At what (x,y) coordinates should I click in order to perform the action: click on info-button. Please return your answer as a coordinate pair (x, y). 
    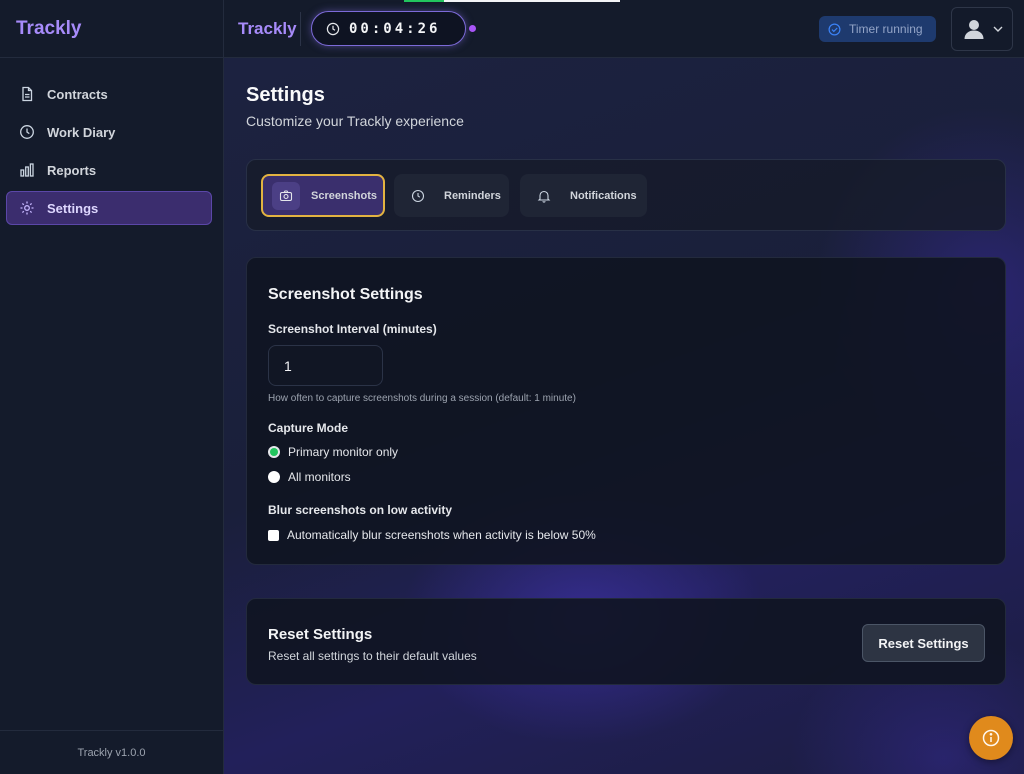
    Looking at the image, I should click on (991, 738).